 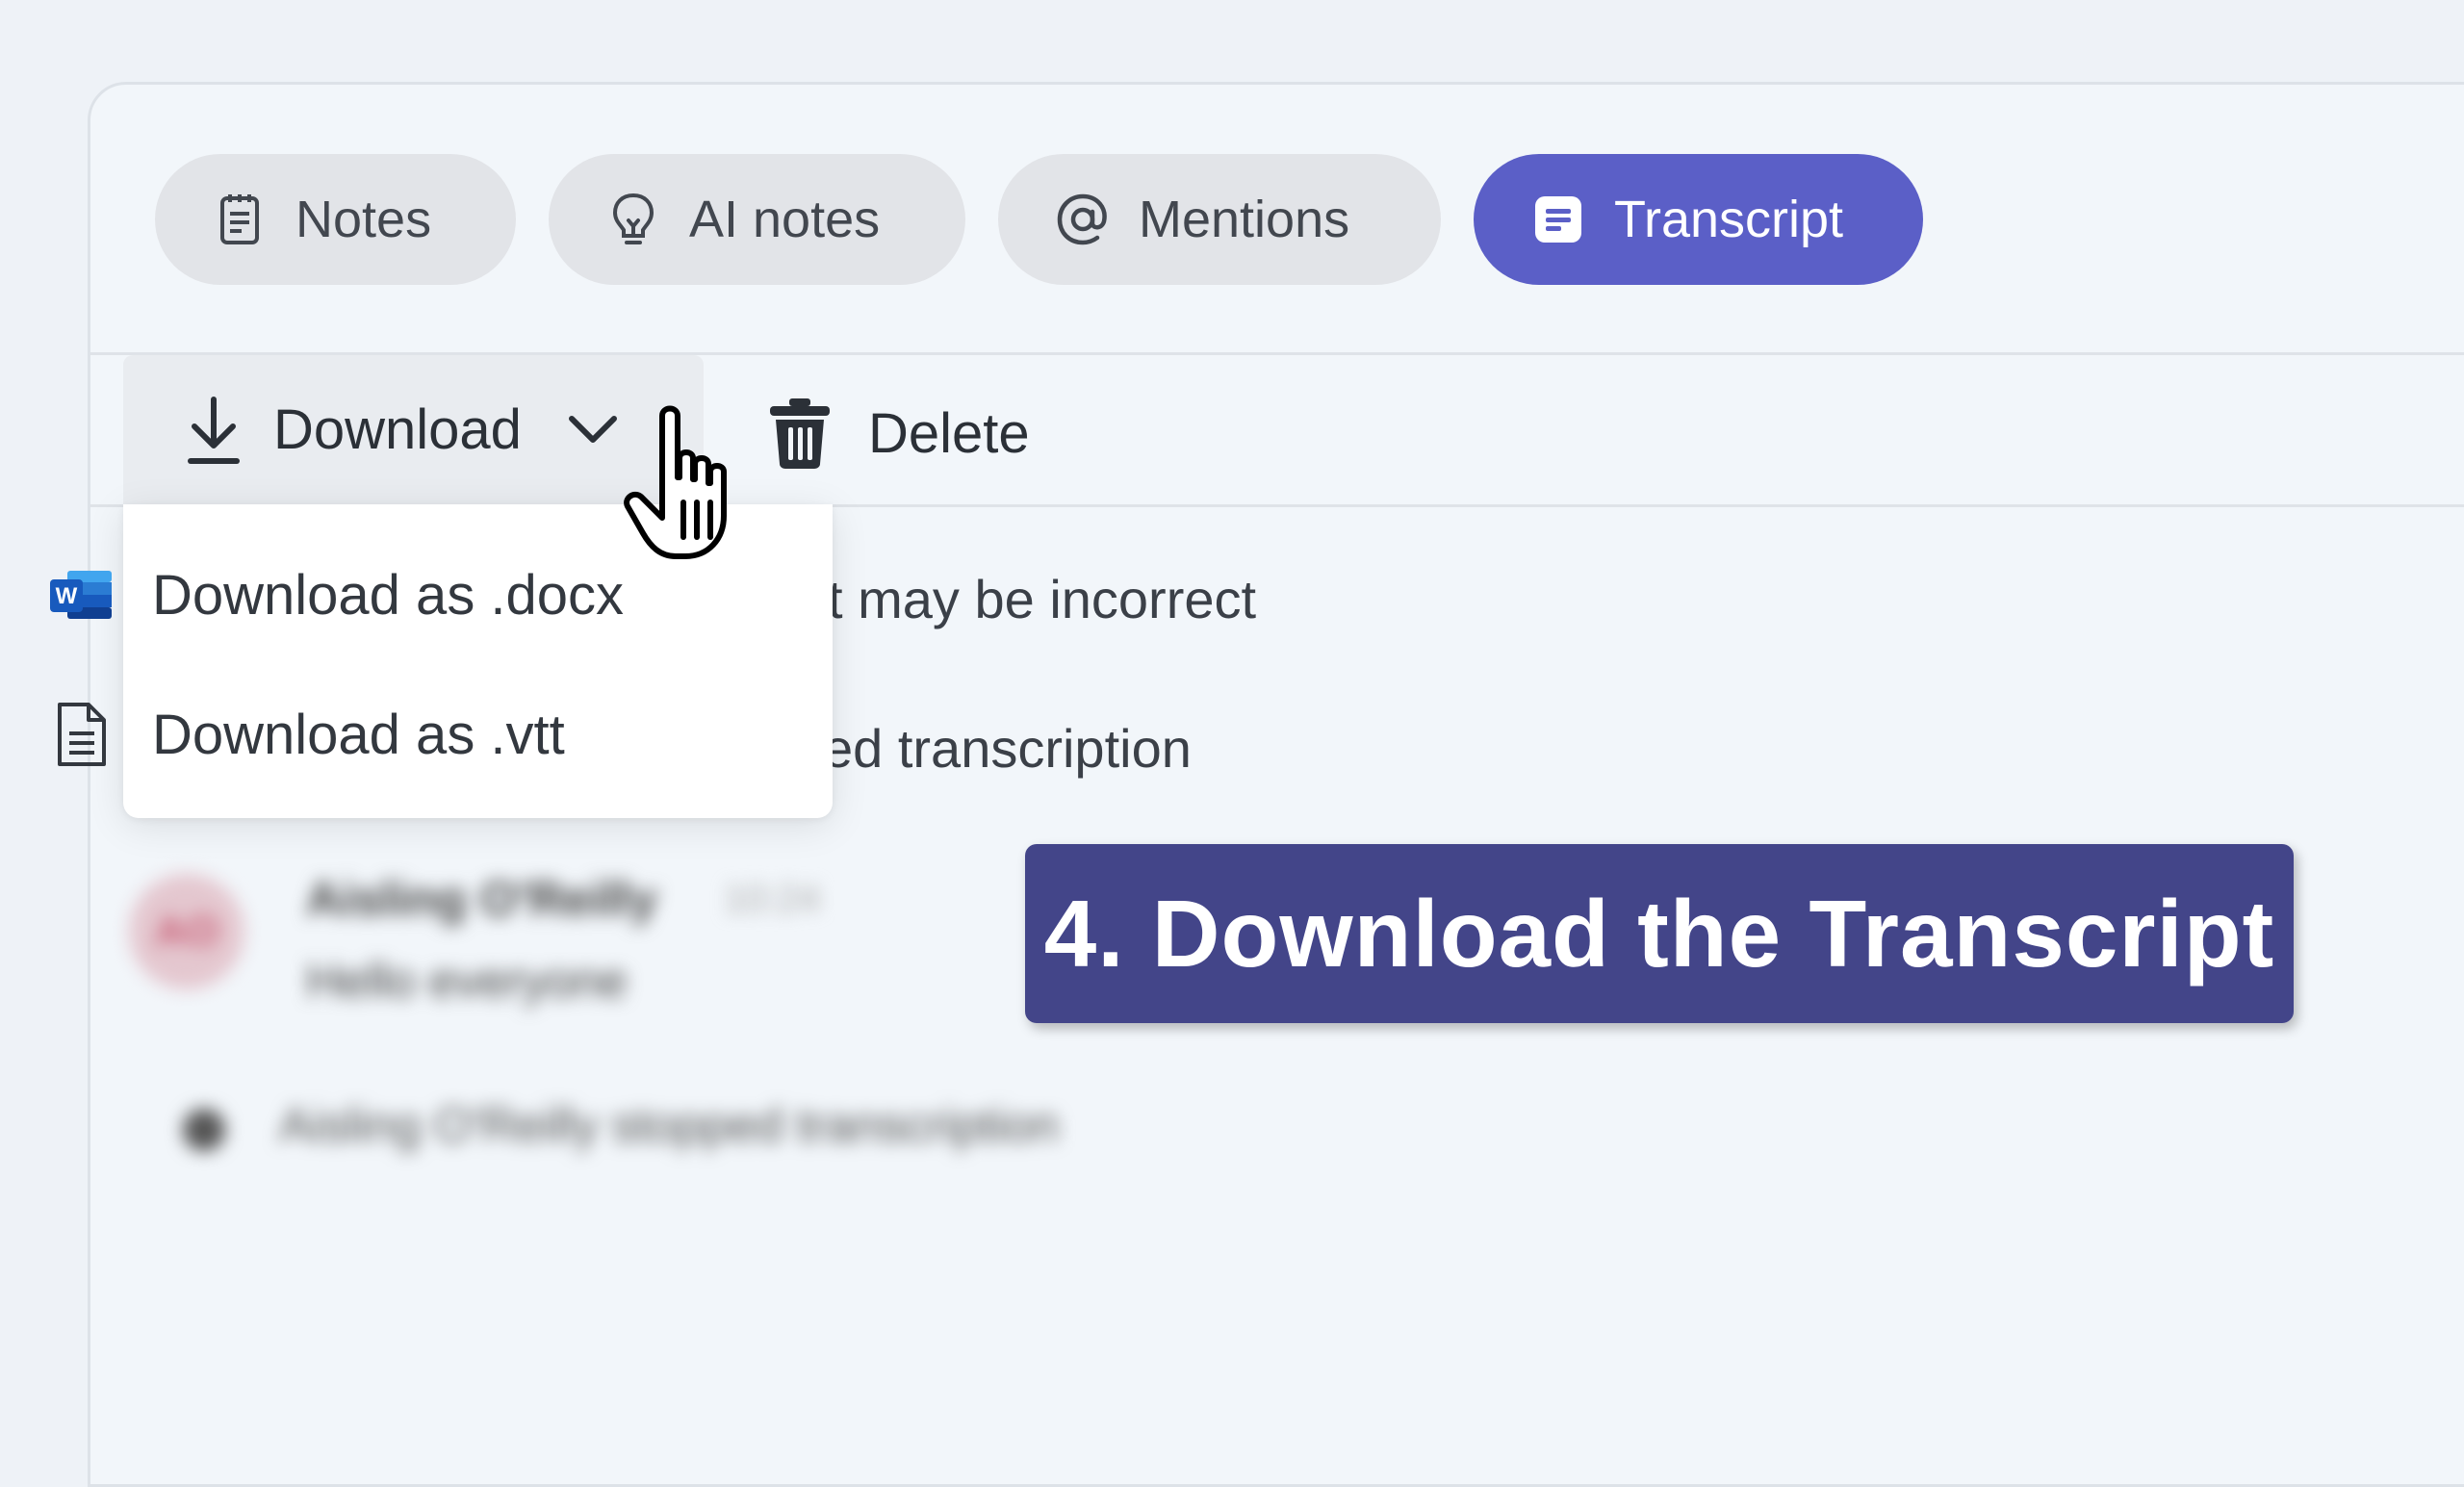 I want to click on tab-notes: Notes, so click(x=335, y=219).